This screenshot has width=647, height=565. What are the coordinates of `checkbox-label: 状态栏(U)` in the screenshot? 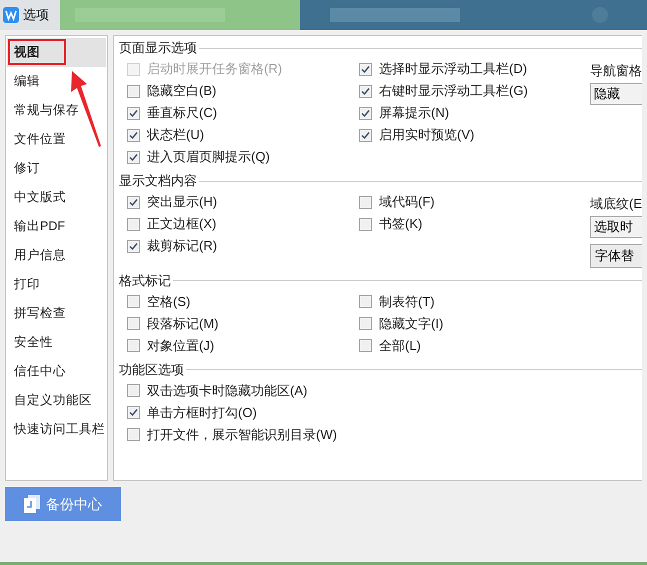 It's located at (175, 135).